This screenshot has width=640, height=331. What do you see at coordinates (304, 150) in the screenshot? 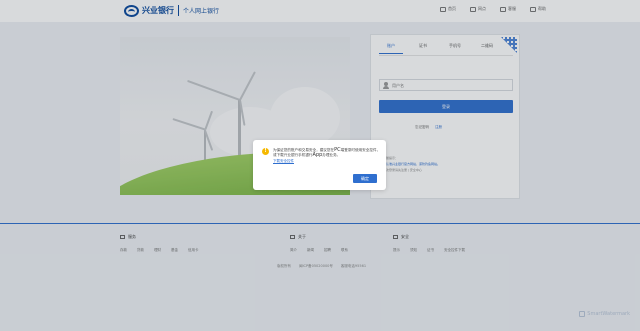
I see `dialog-message-part: 为保证您的账户和交易安全，建议您在` at bounding box center [304, 150].